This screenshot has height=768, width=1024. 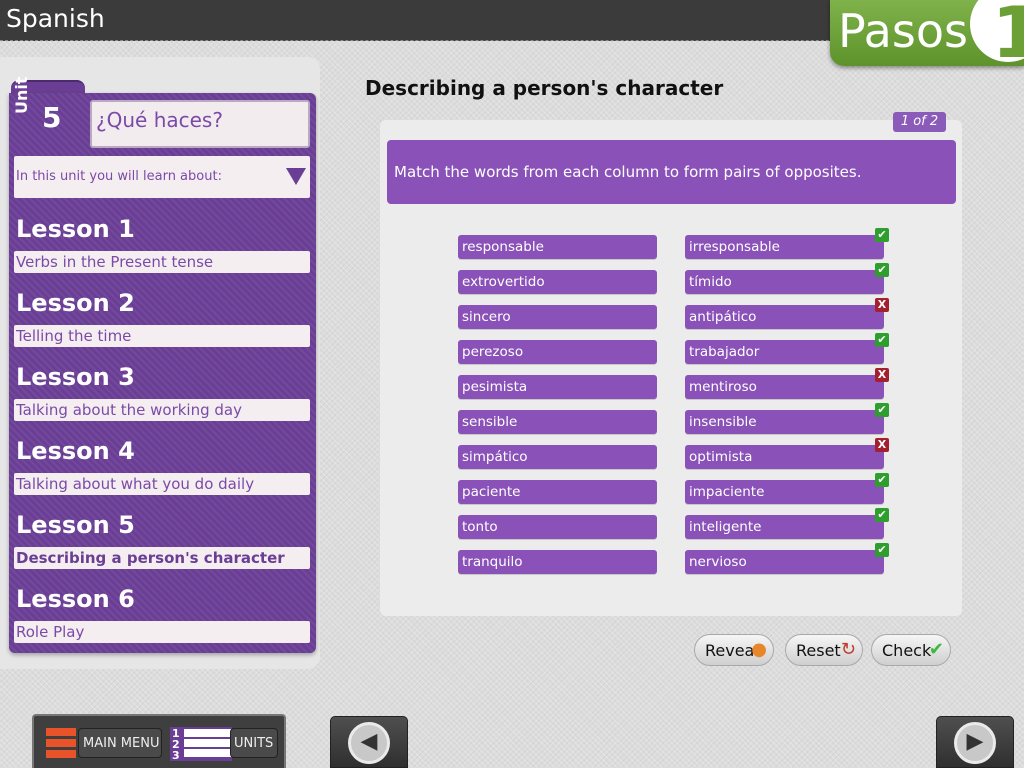 What do you see at coordinates (162, 632) in the screenshot?
I see `lesson-6-subtitle: Role Play` at bounding box center [162, 632].